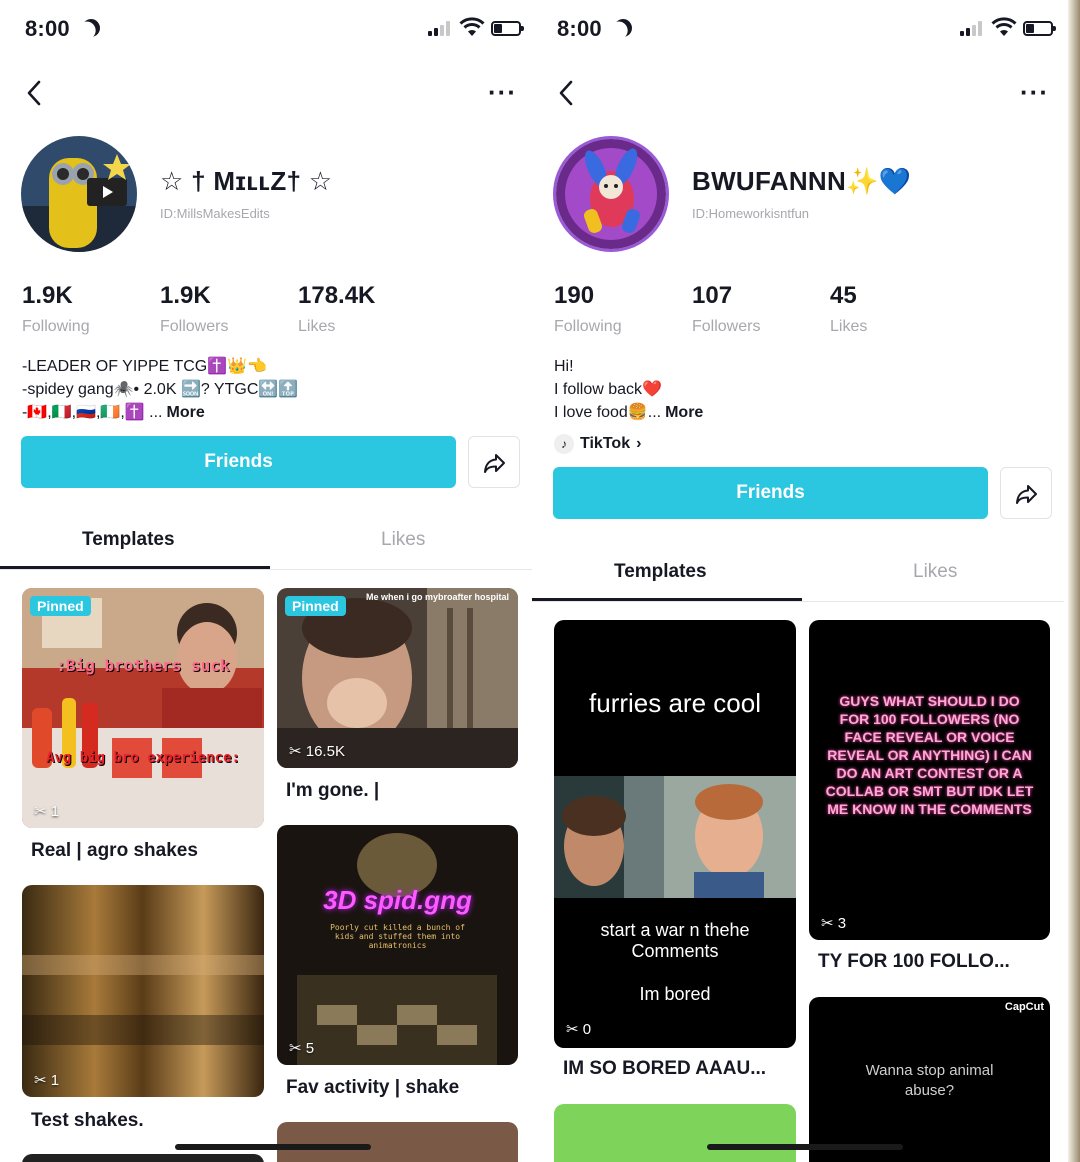  I want to click on uses-count: ✂ 3, so click(834, 923).